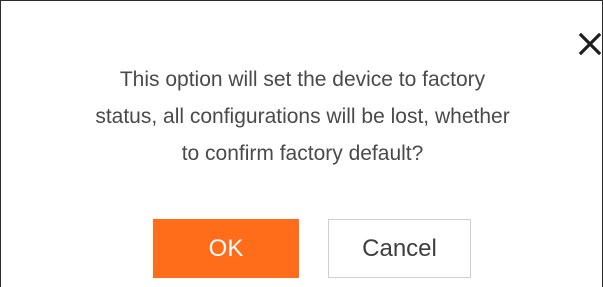 This screenshot has height=287, width=603. Describe the element at coordinates (590, 44) in the screenshot. I see `close-icon` at that location.